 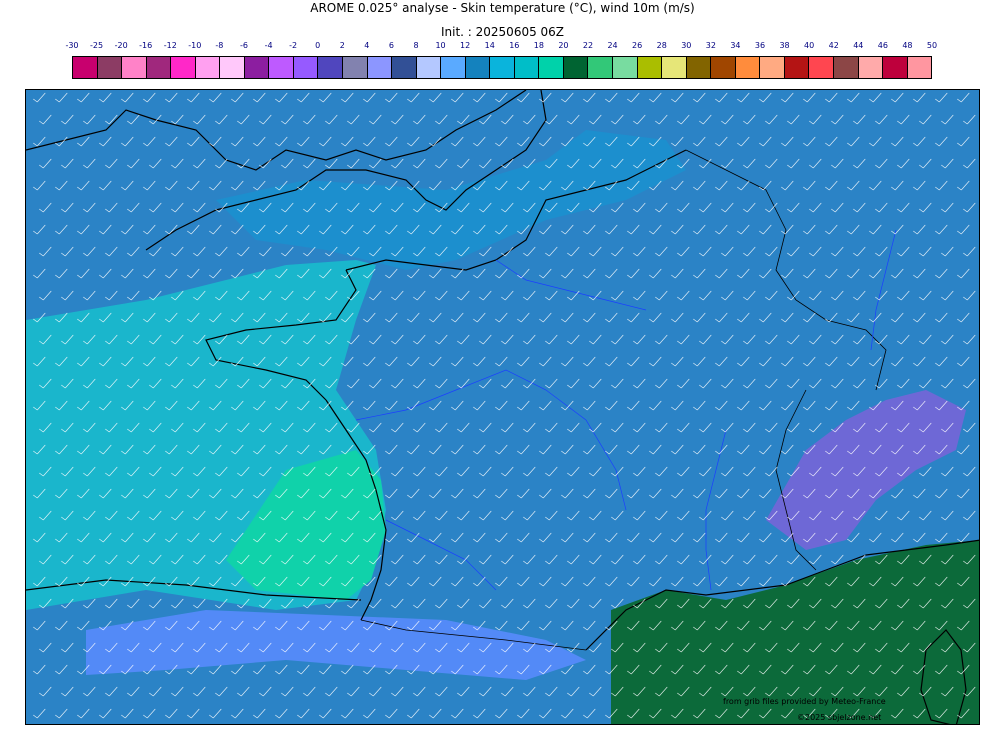 What do you see at coordinates (932, 45) in the screenshot?
I see `colorbar-label: 50` at bounding box center [932, 45].